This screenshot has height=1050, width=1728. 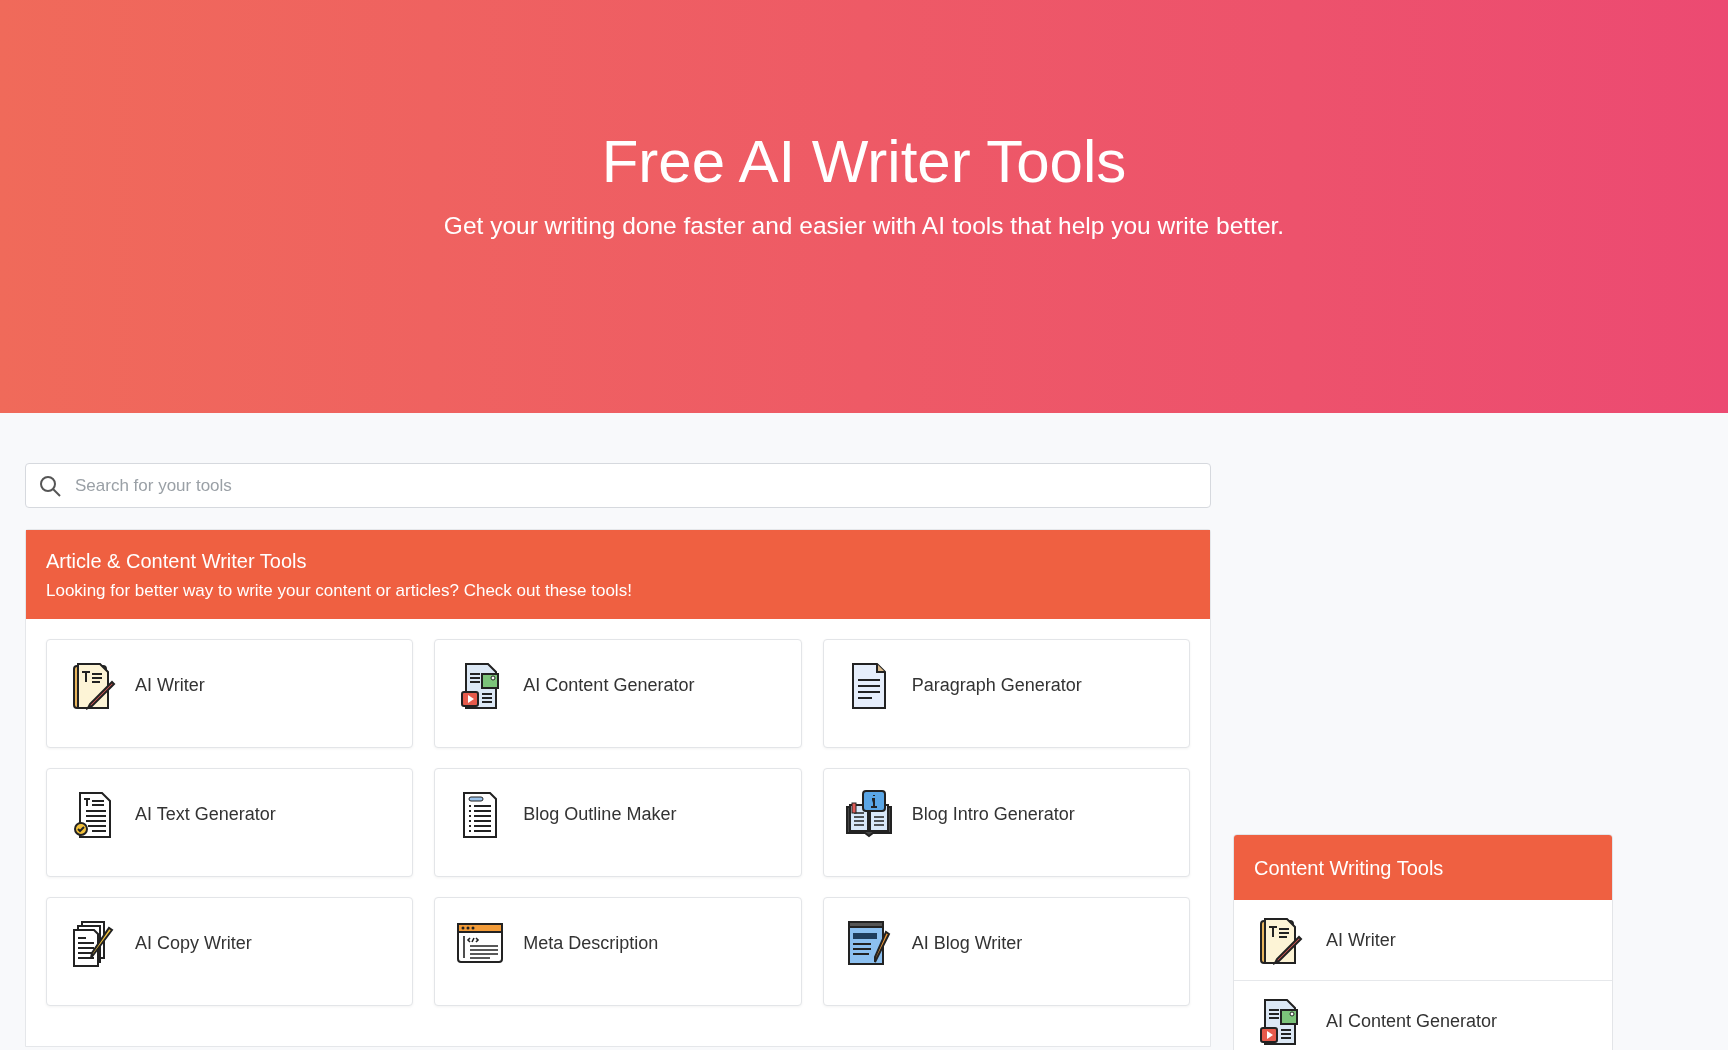 I want to click on page-title: Free AI Writer Tools, so click(x=864, y=162).